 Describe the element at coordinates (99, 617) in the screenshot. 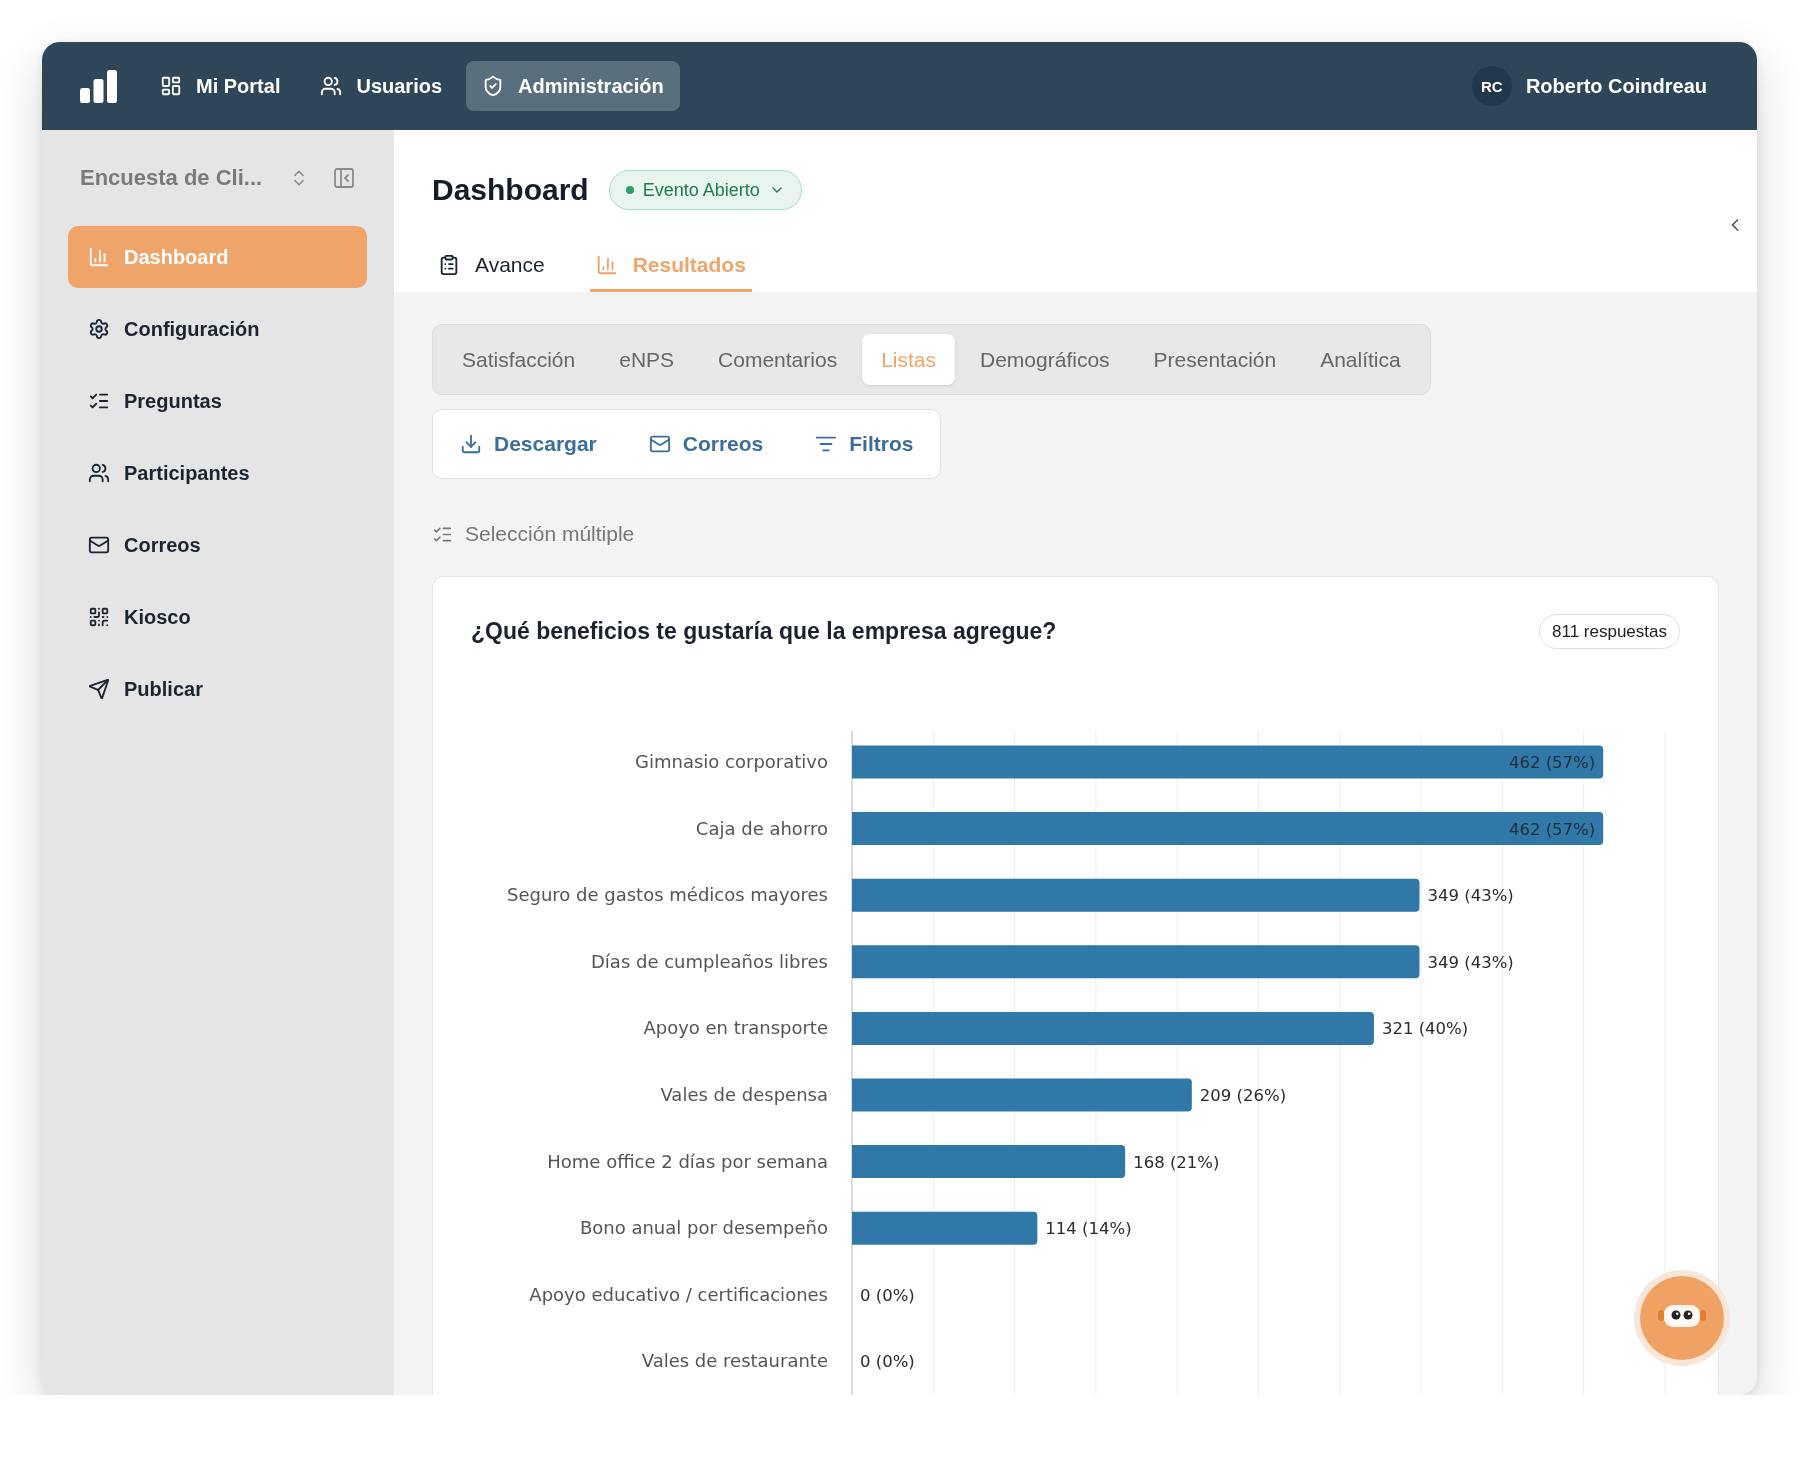

I see `qr-code-icon` at that location.